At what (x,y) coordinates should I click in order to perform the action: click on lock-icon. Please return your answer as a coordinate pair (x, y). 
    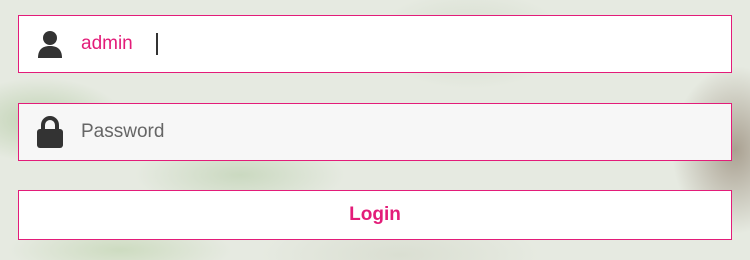
    Looking at the image, I should click on (50, 132).